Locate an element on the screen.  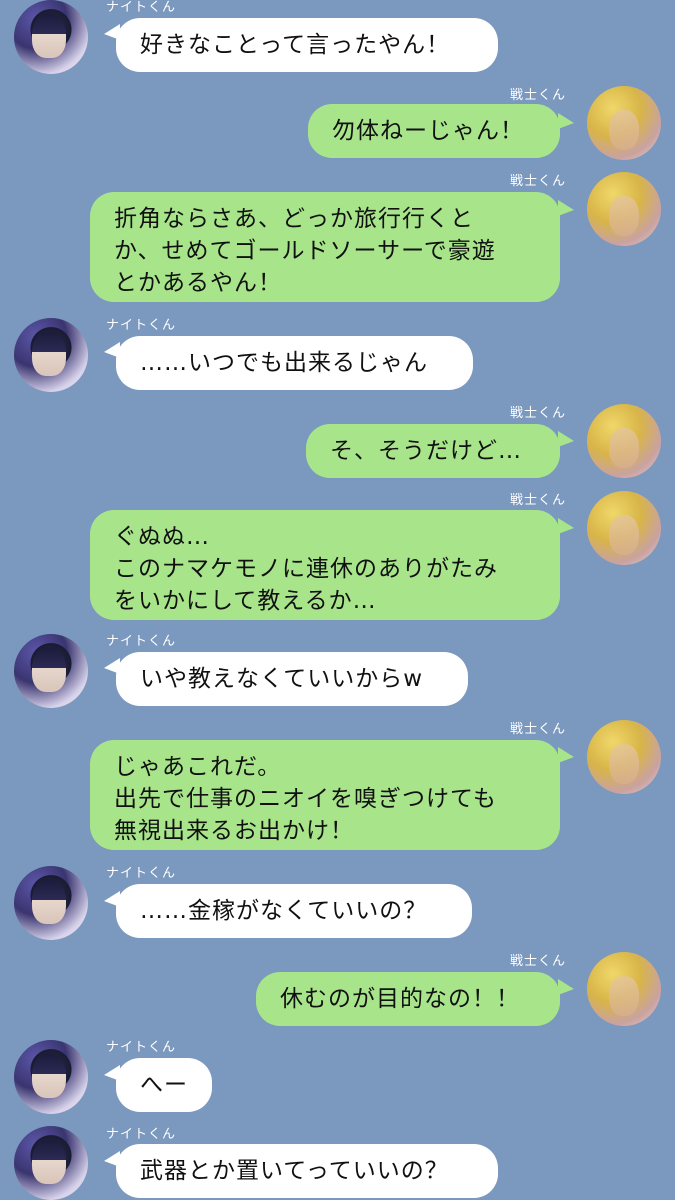
message-bubble: へー is located at coordinates (164, 1085).